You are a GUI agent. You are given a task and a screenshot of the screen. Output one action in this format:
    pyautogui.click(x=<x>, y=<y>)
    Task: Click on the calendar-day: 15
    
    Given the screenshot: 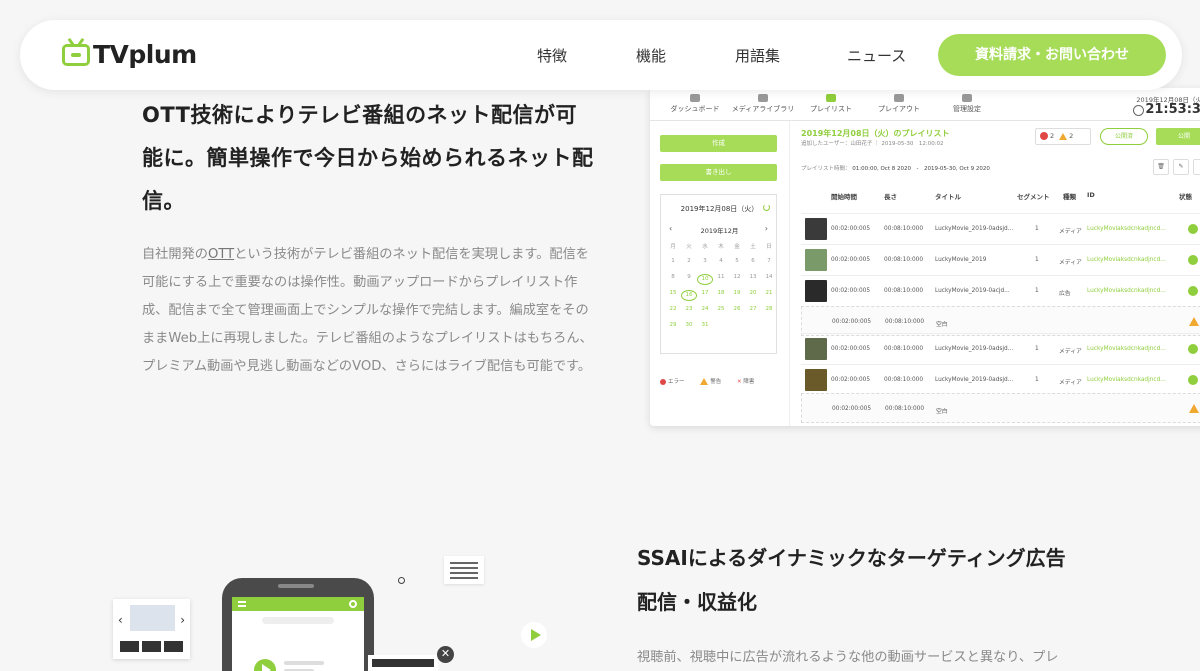 What is the action you would take?
    pyautogui.click(x=673, y=293)
    